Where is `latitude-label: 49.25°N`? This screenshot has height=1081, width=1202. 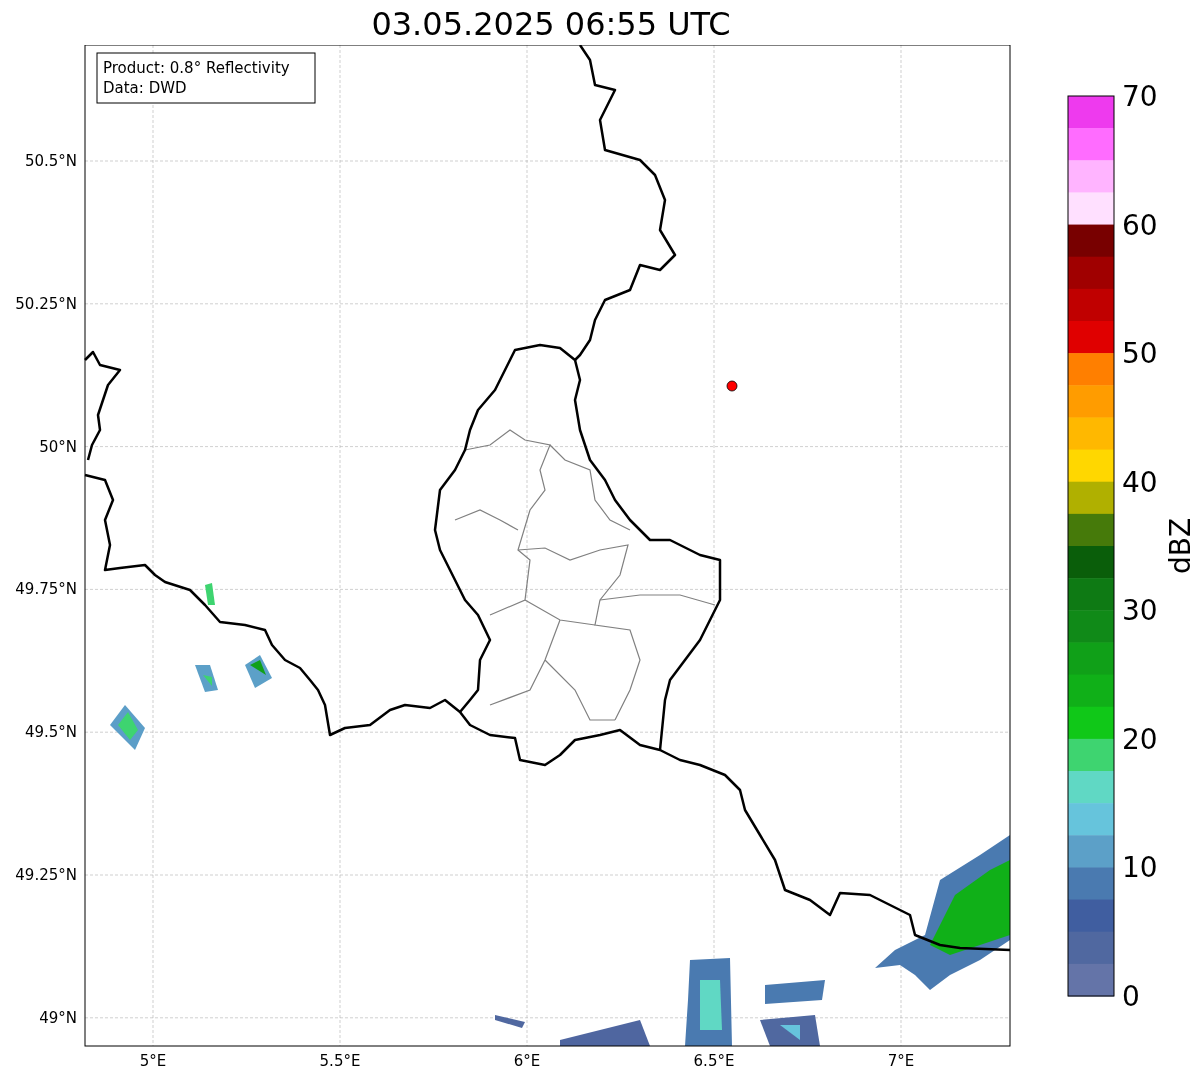
latitude-label: 49.25°N is located at coordinates (46, 875).